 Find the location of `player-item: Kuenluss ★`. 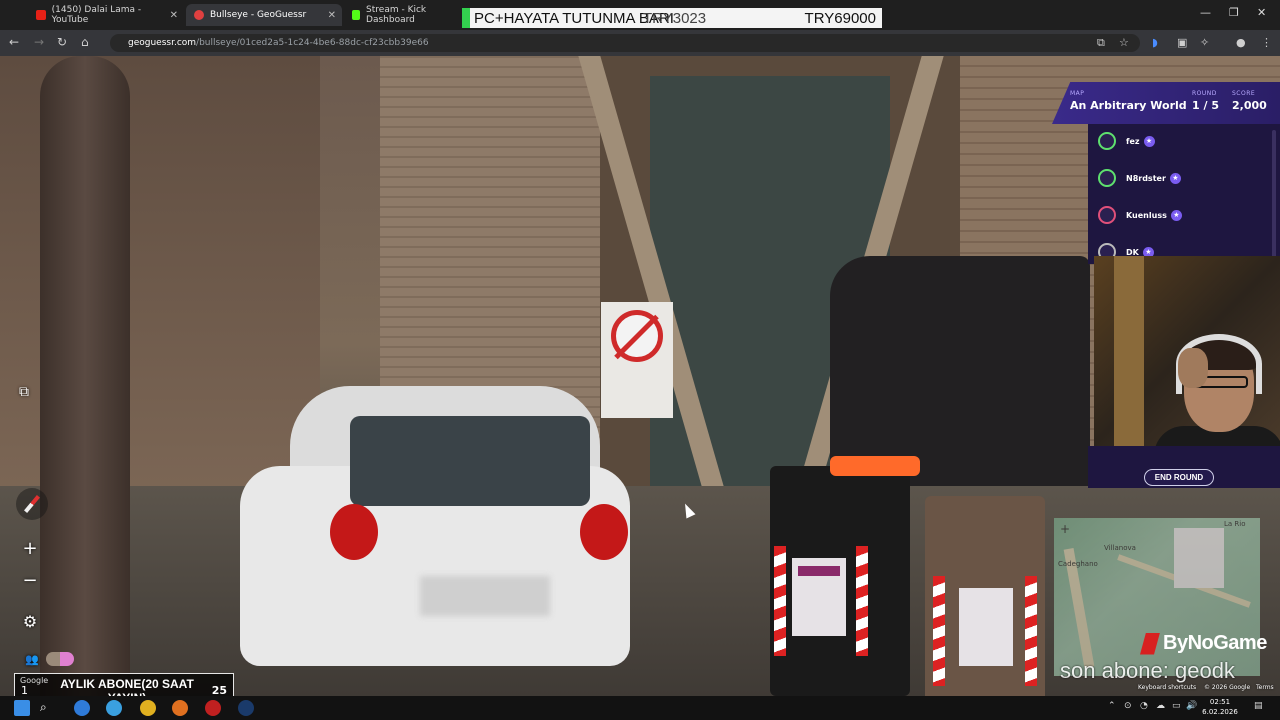

player-item: Kuenluss ★ is located at coordinates (1140, 215).